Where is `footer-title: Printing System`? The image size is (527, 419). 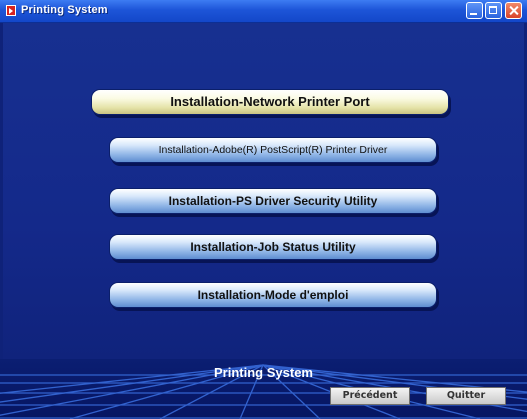
footer-title: Printing System is located at coordinates (263, 372).